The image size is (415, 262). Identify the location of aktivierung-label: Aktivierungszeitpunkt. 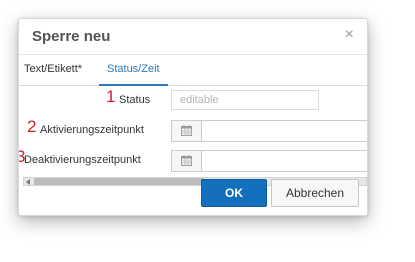
(92, 130).